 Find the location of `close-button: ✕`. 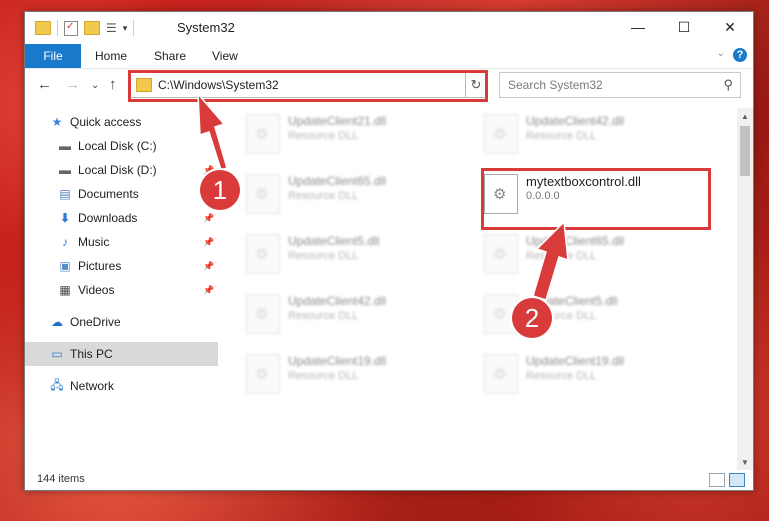

close-button: ✕ is located at coordinates (730, 27).